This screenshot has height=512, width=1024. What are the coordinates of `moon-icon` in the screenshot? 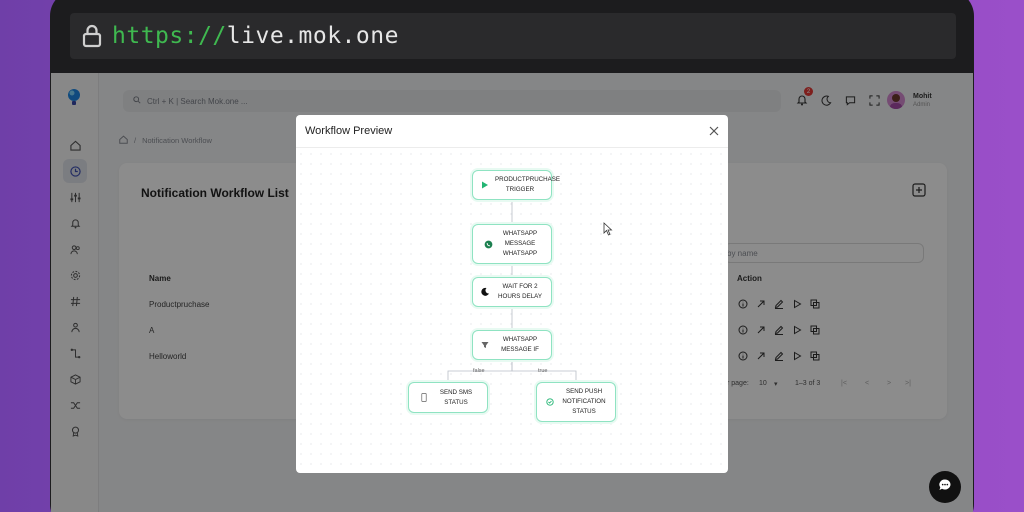 It's located at (485, 292).